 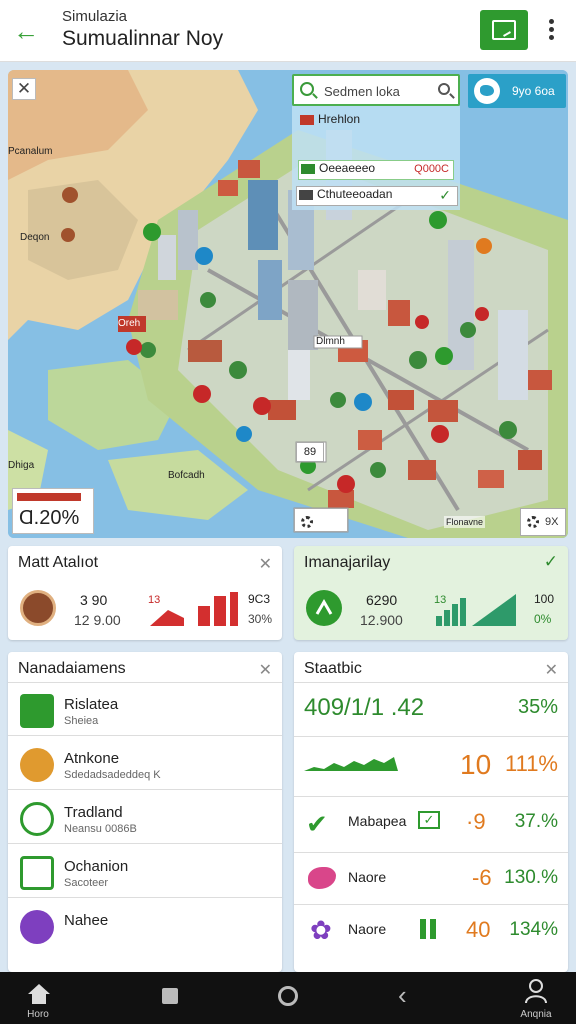 I want to click on stat-row: ✔ Mabapea ✓ ·9 37.%, so click(x=431, y=822).